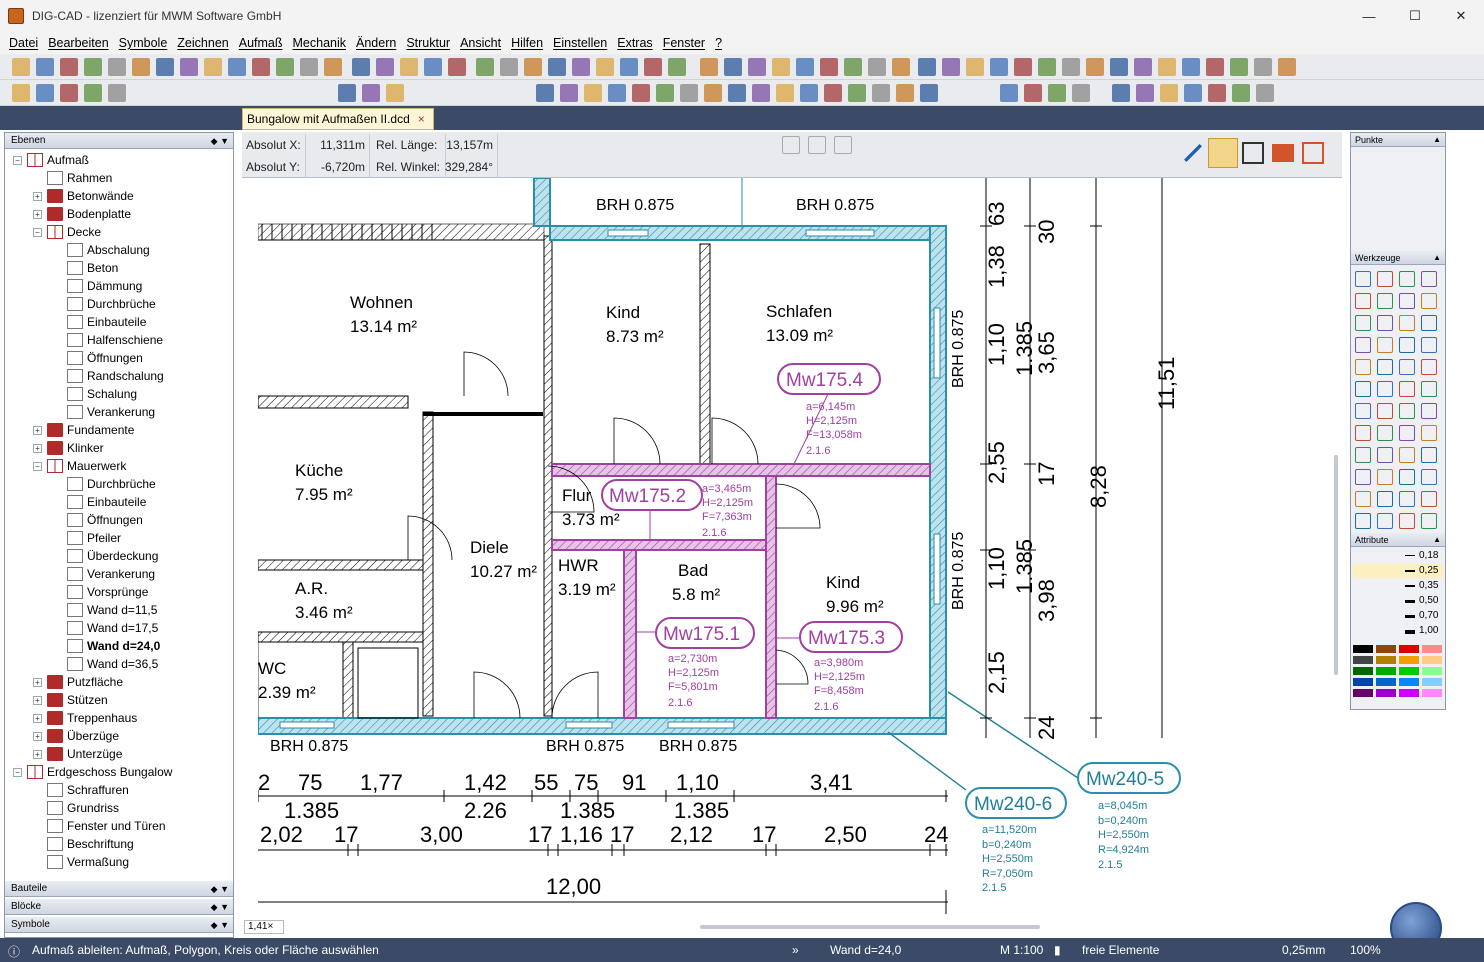 The image size is (1484, 962). What do you see at coordinates (338, 119) in the screenshot?
I see `document-tab: Bungalow mit Aufmaßen II.dcd ×` at bounding box center [338, 119].